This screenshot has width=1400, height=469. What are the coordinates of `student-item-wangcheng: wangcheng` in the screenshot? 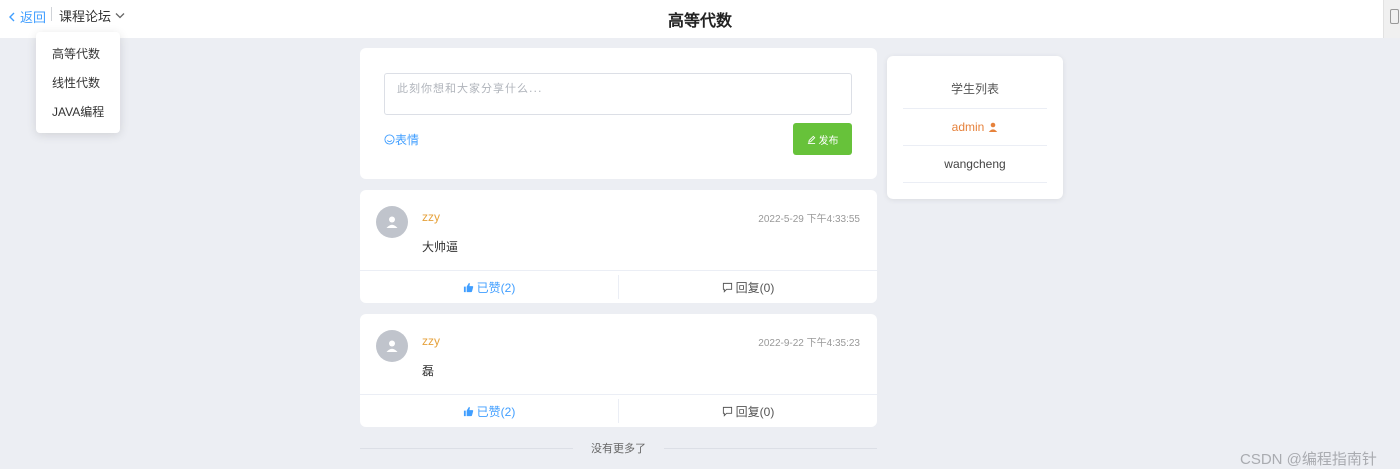 It's located at (975, 164).